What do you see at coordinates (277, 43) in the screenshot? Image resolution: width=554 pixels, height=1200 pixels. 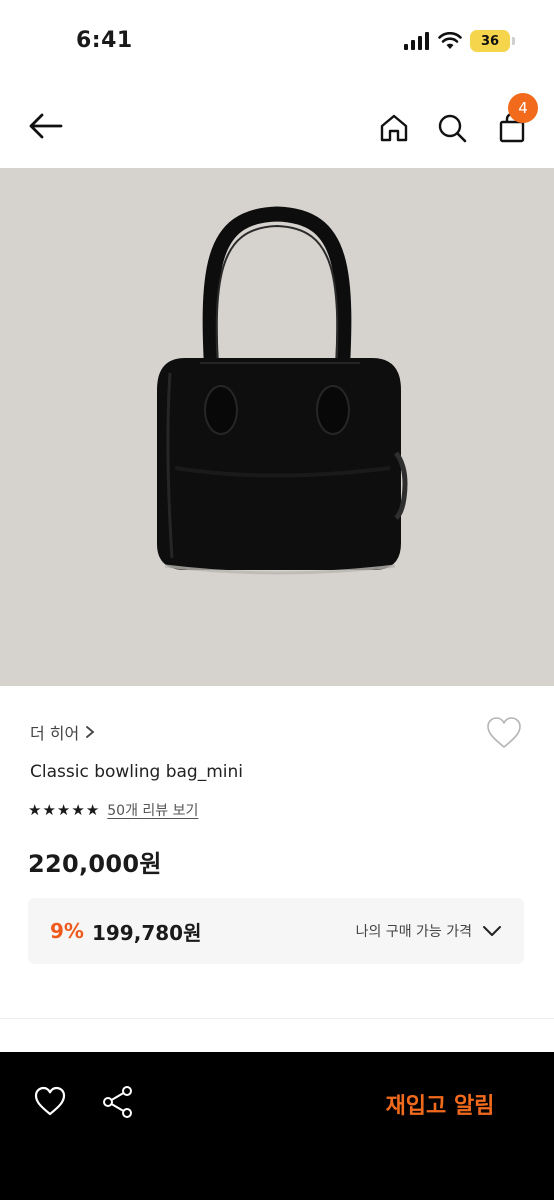 I see `status-bar: 6:41 36` at bounding box center [277, 43].